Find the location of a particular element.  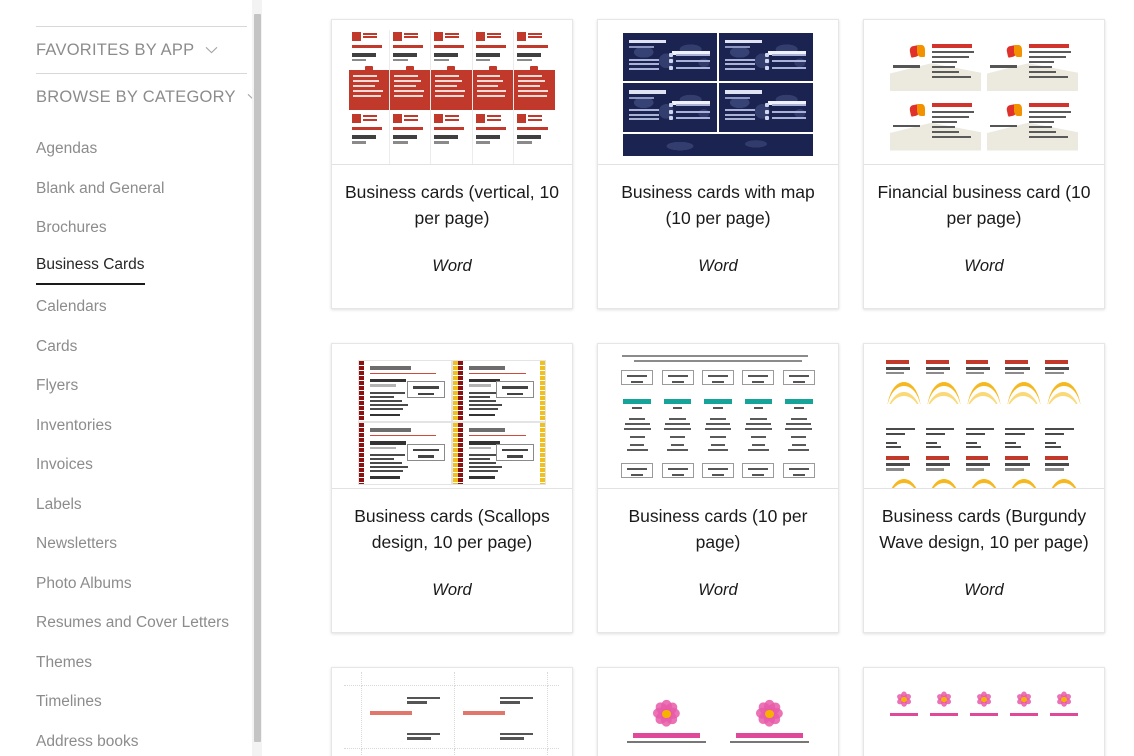

sidebar-item-blank-and-general: Blank and General is located at coordinates (149, 189).